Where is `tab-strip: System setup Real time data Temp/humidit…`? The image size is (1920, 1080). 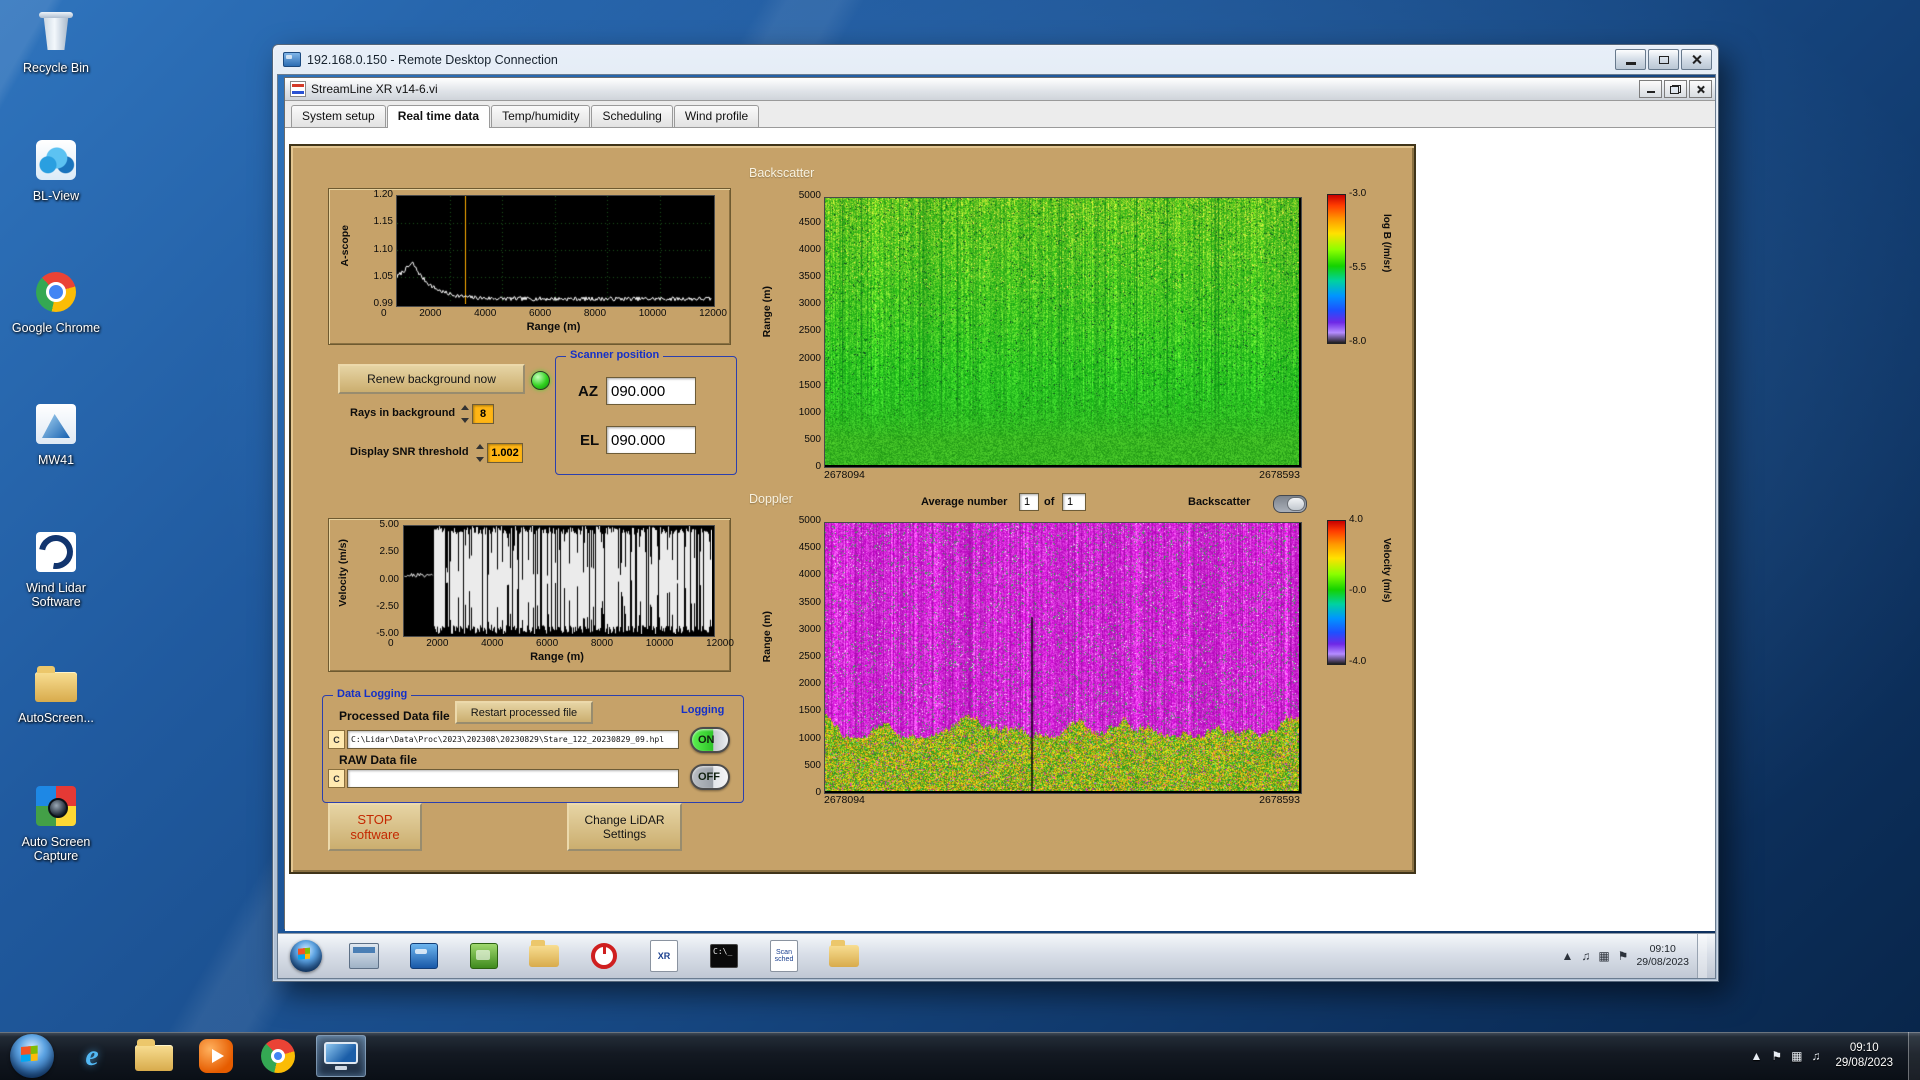
tab-strip: System setup Real time data Temp/humidit… is located at coordinates (1000, 114).